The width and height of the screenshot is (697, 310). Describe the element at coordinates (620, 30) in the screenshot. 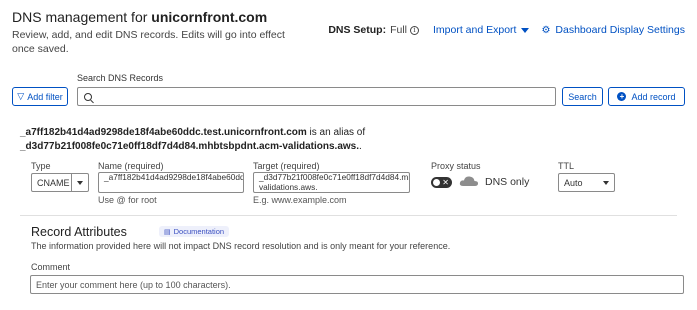

I see `dashboard-display-settings-label: Dashboard Display Settings` at that location.